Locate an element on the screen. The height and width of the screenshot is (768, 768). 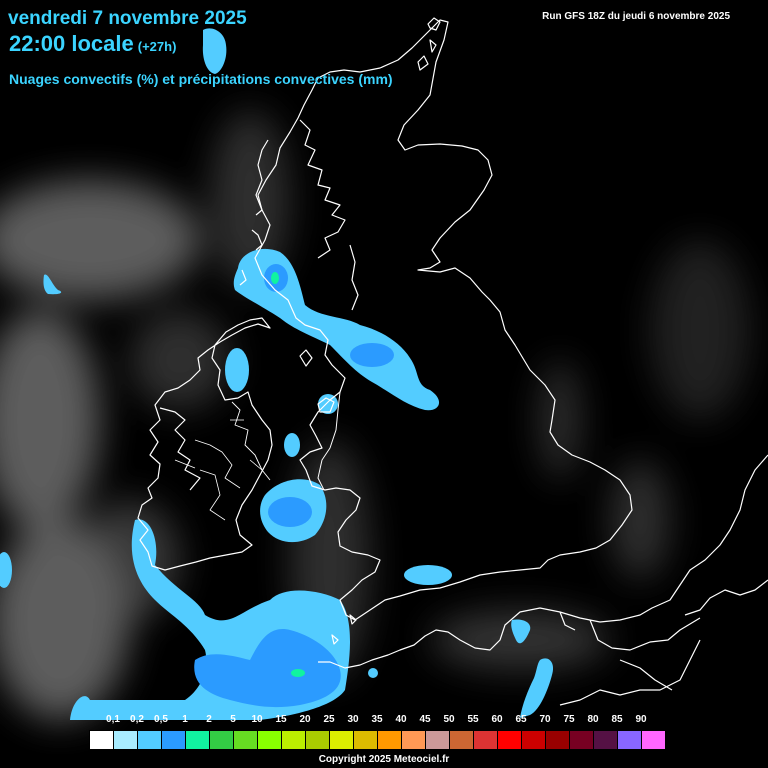
legend-label: 30 is located at coordinates (353, 719).